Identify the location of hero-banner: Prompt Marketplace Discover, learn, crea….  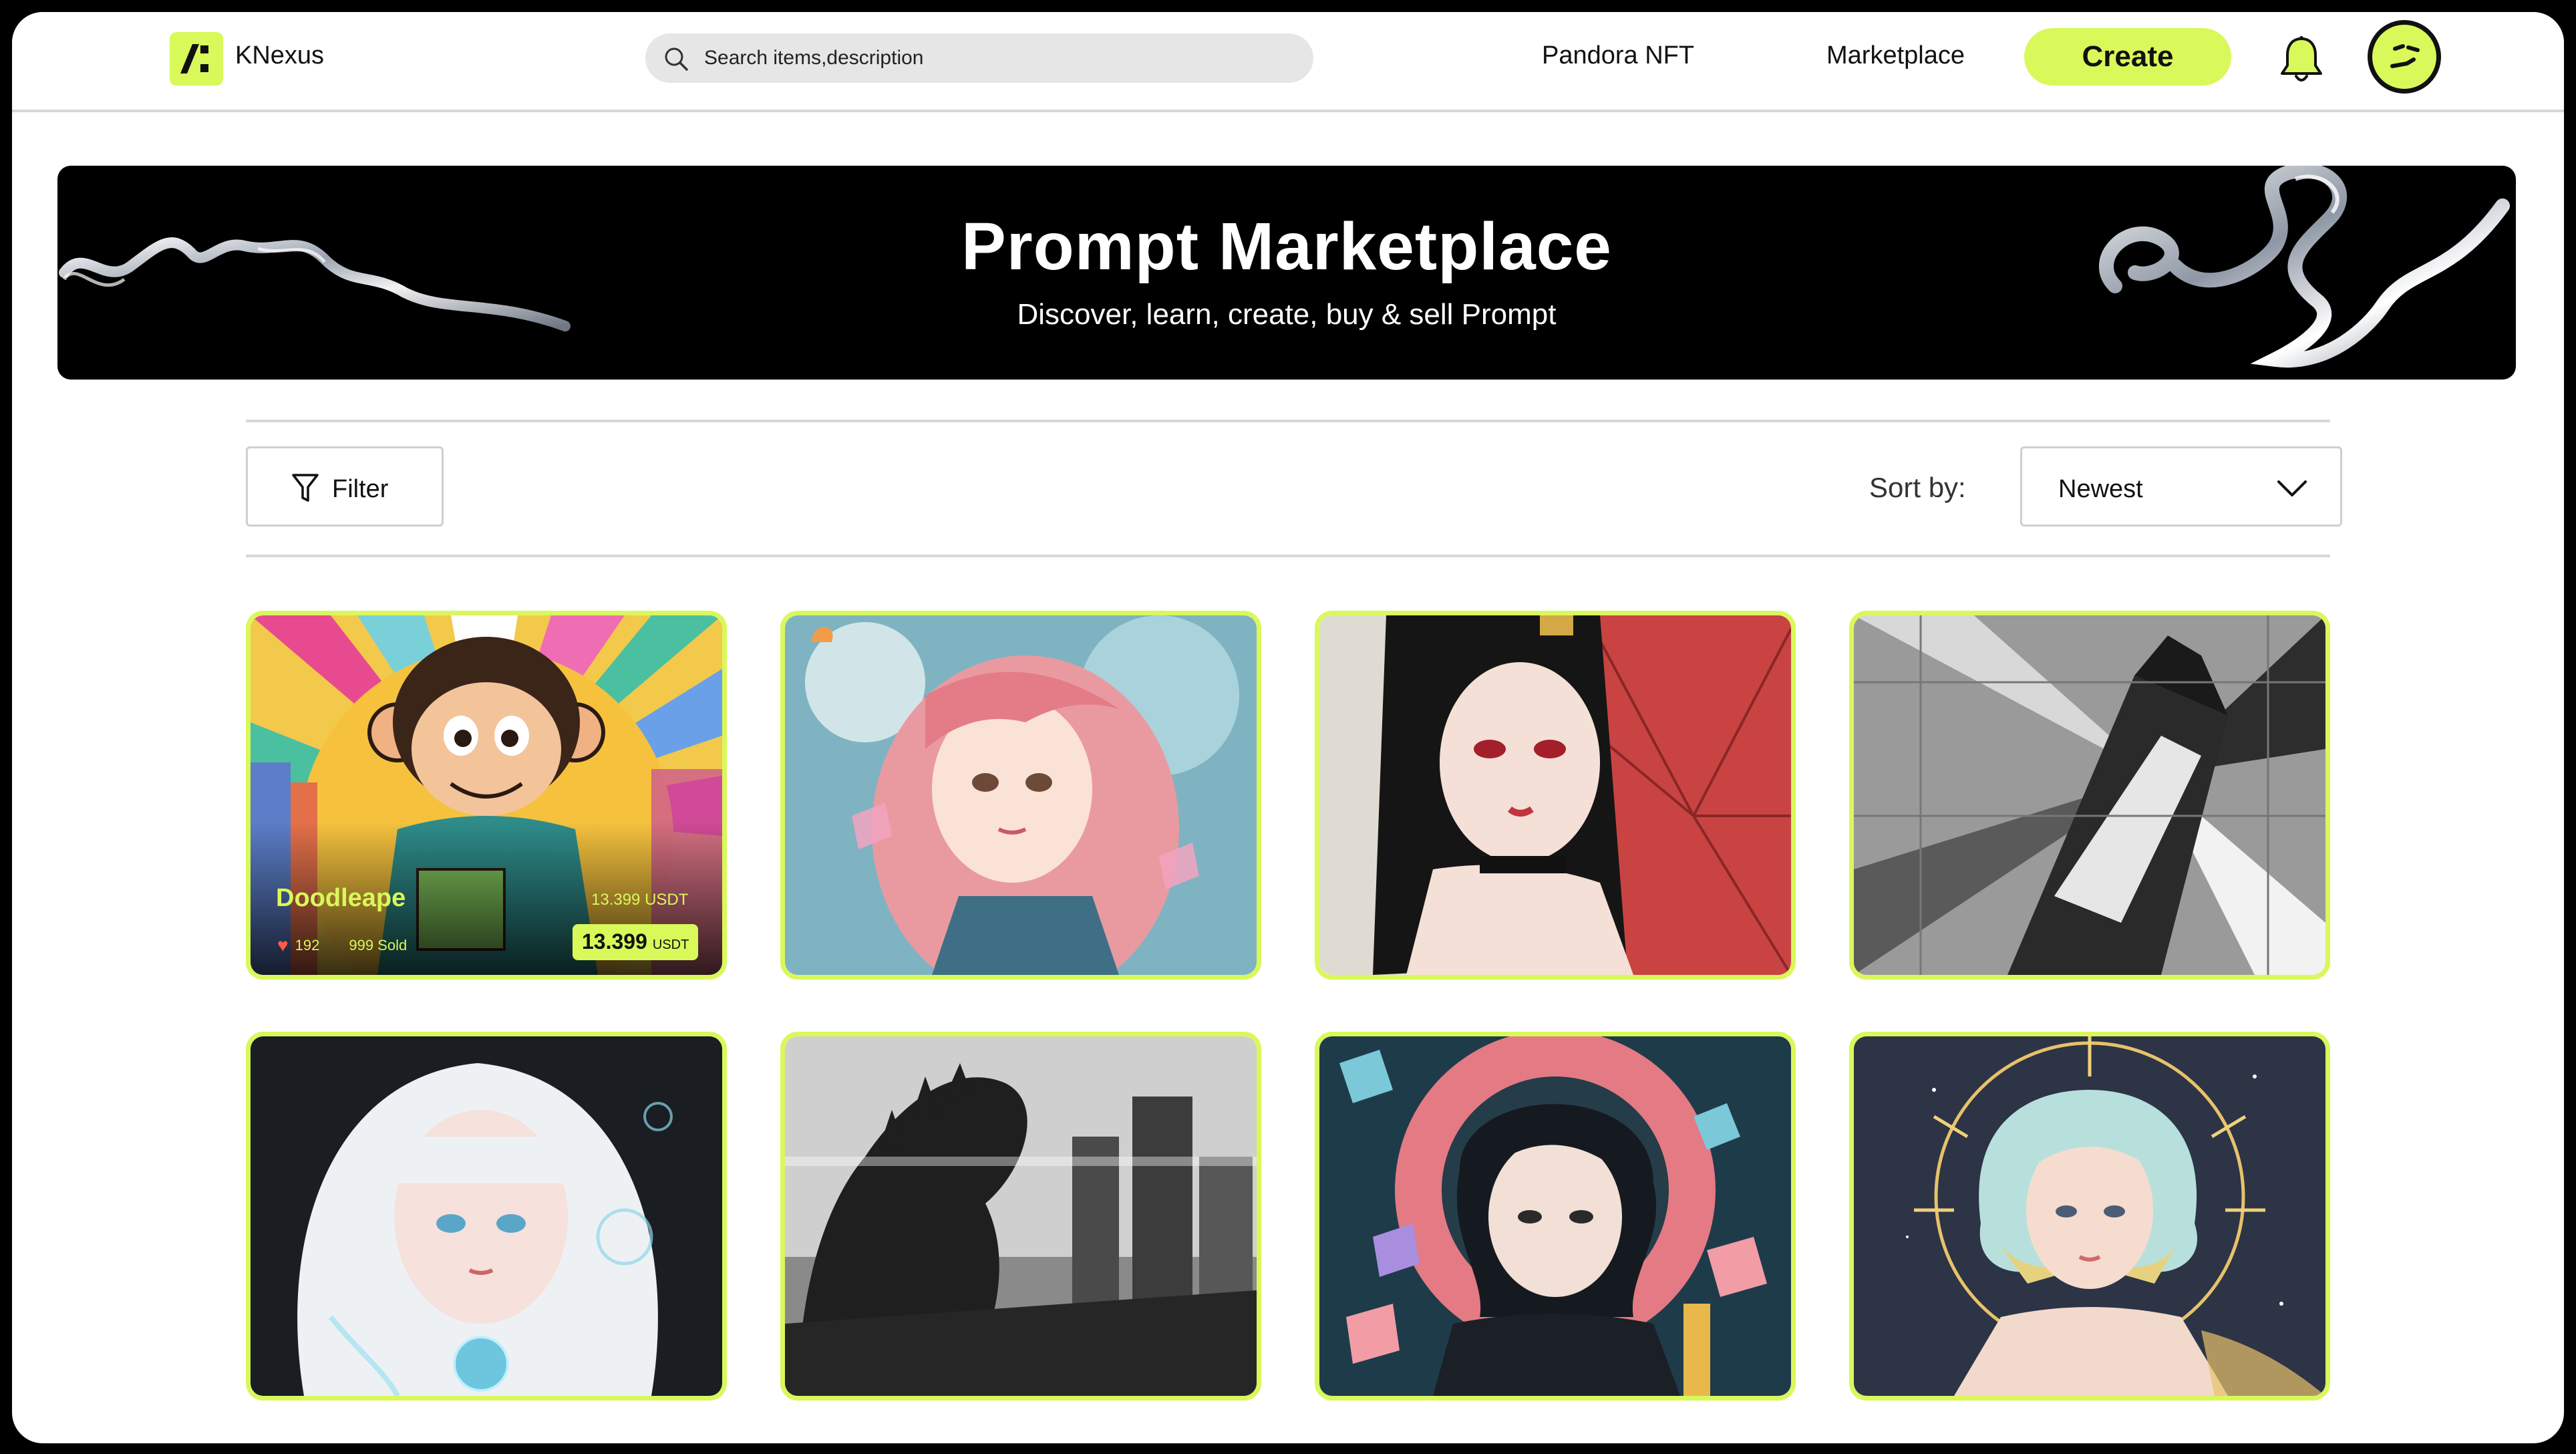
(1286, 273).